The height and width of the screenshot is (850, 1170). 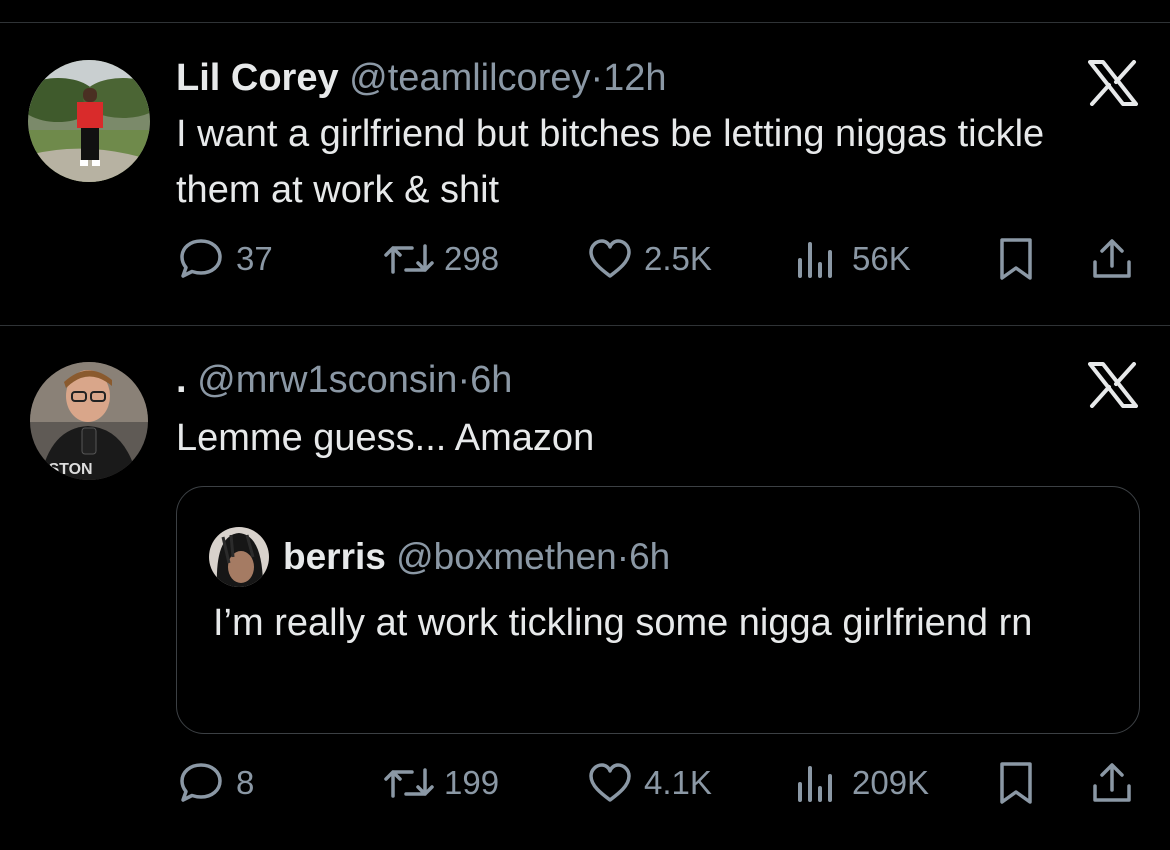 I want to click on author-name: berris, so click(x=334, y=557).